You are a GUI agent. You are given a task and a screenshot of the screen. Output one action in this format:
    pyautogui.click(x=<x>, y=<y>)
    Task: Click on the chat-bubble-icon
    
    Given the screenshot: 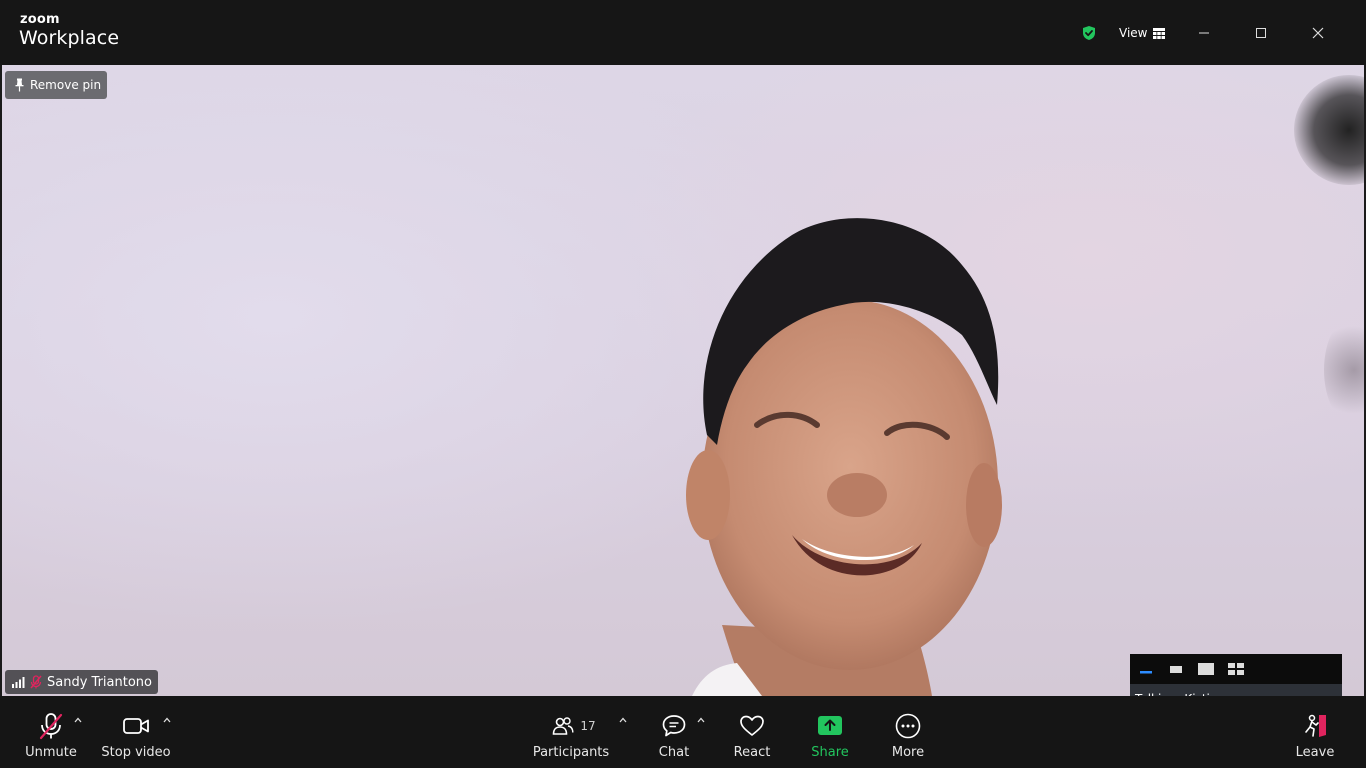 What is the action you would take?
    pyautogui.click(x=674, y=726)
    